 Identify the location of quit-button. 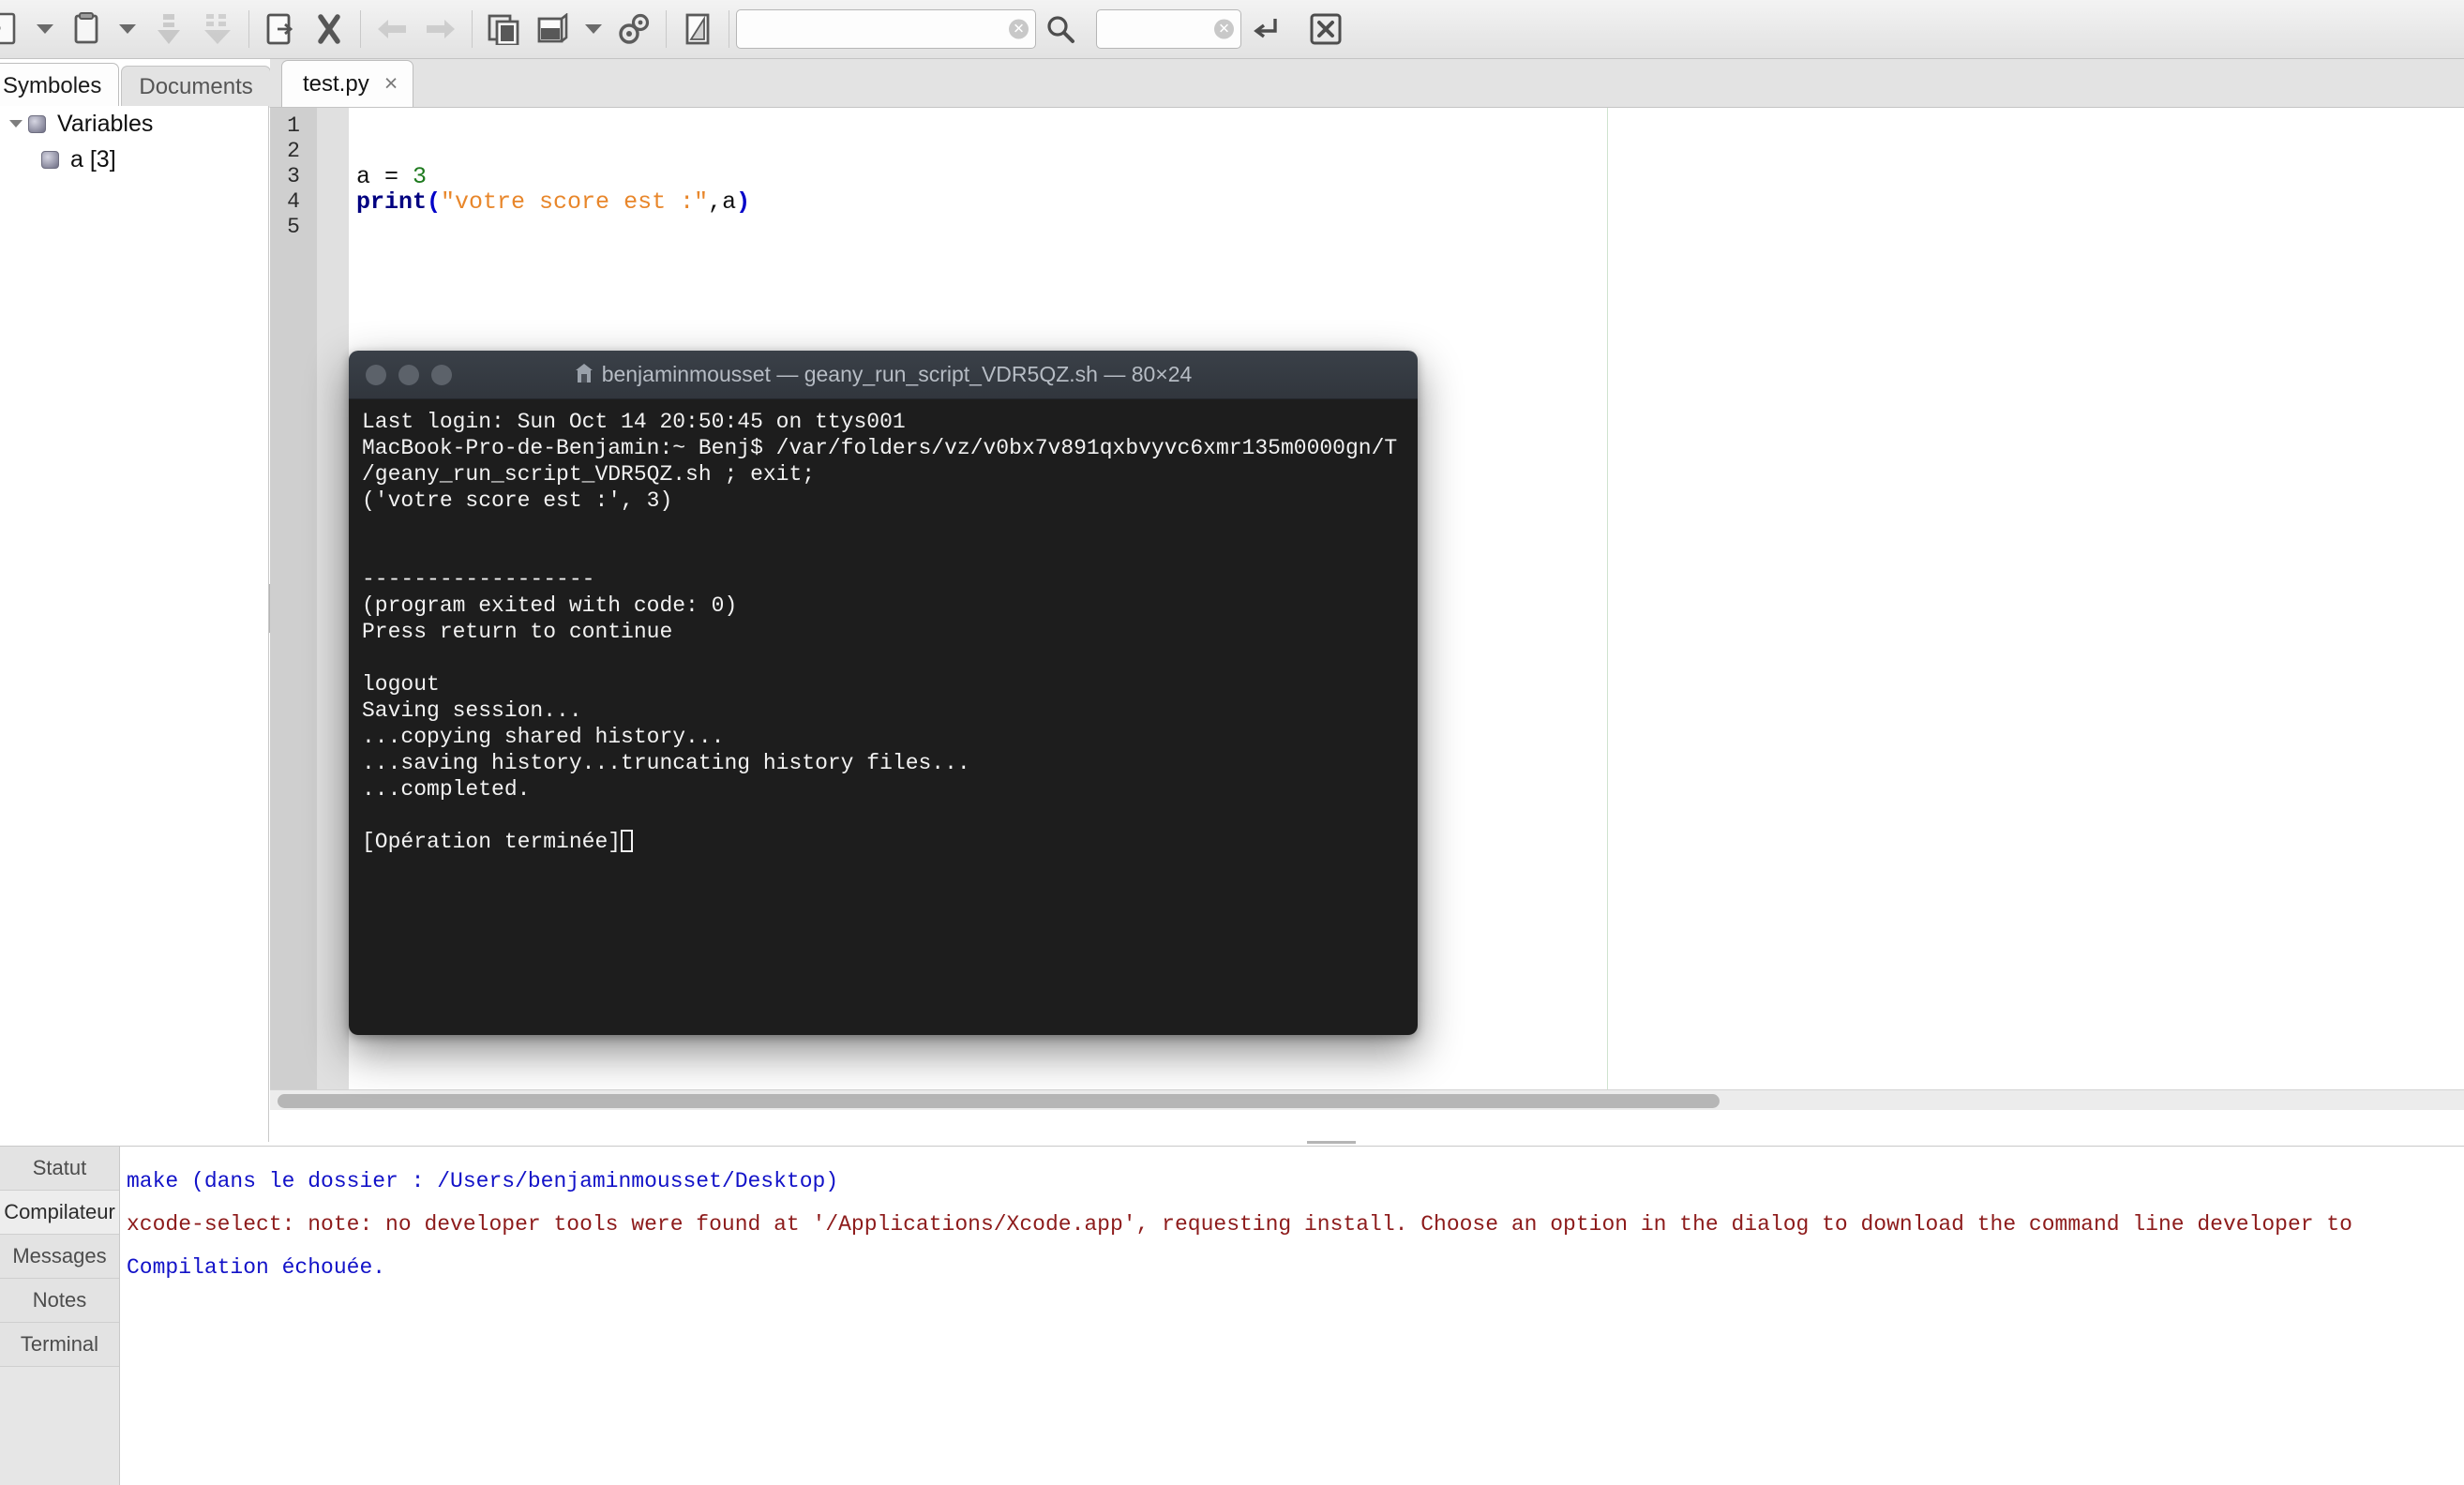
(1325, 29).